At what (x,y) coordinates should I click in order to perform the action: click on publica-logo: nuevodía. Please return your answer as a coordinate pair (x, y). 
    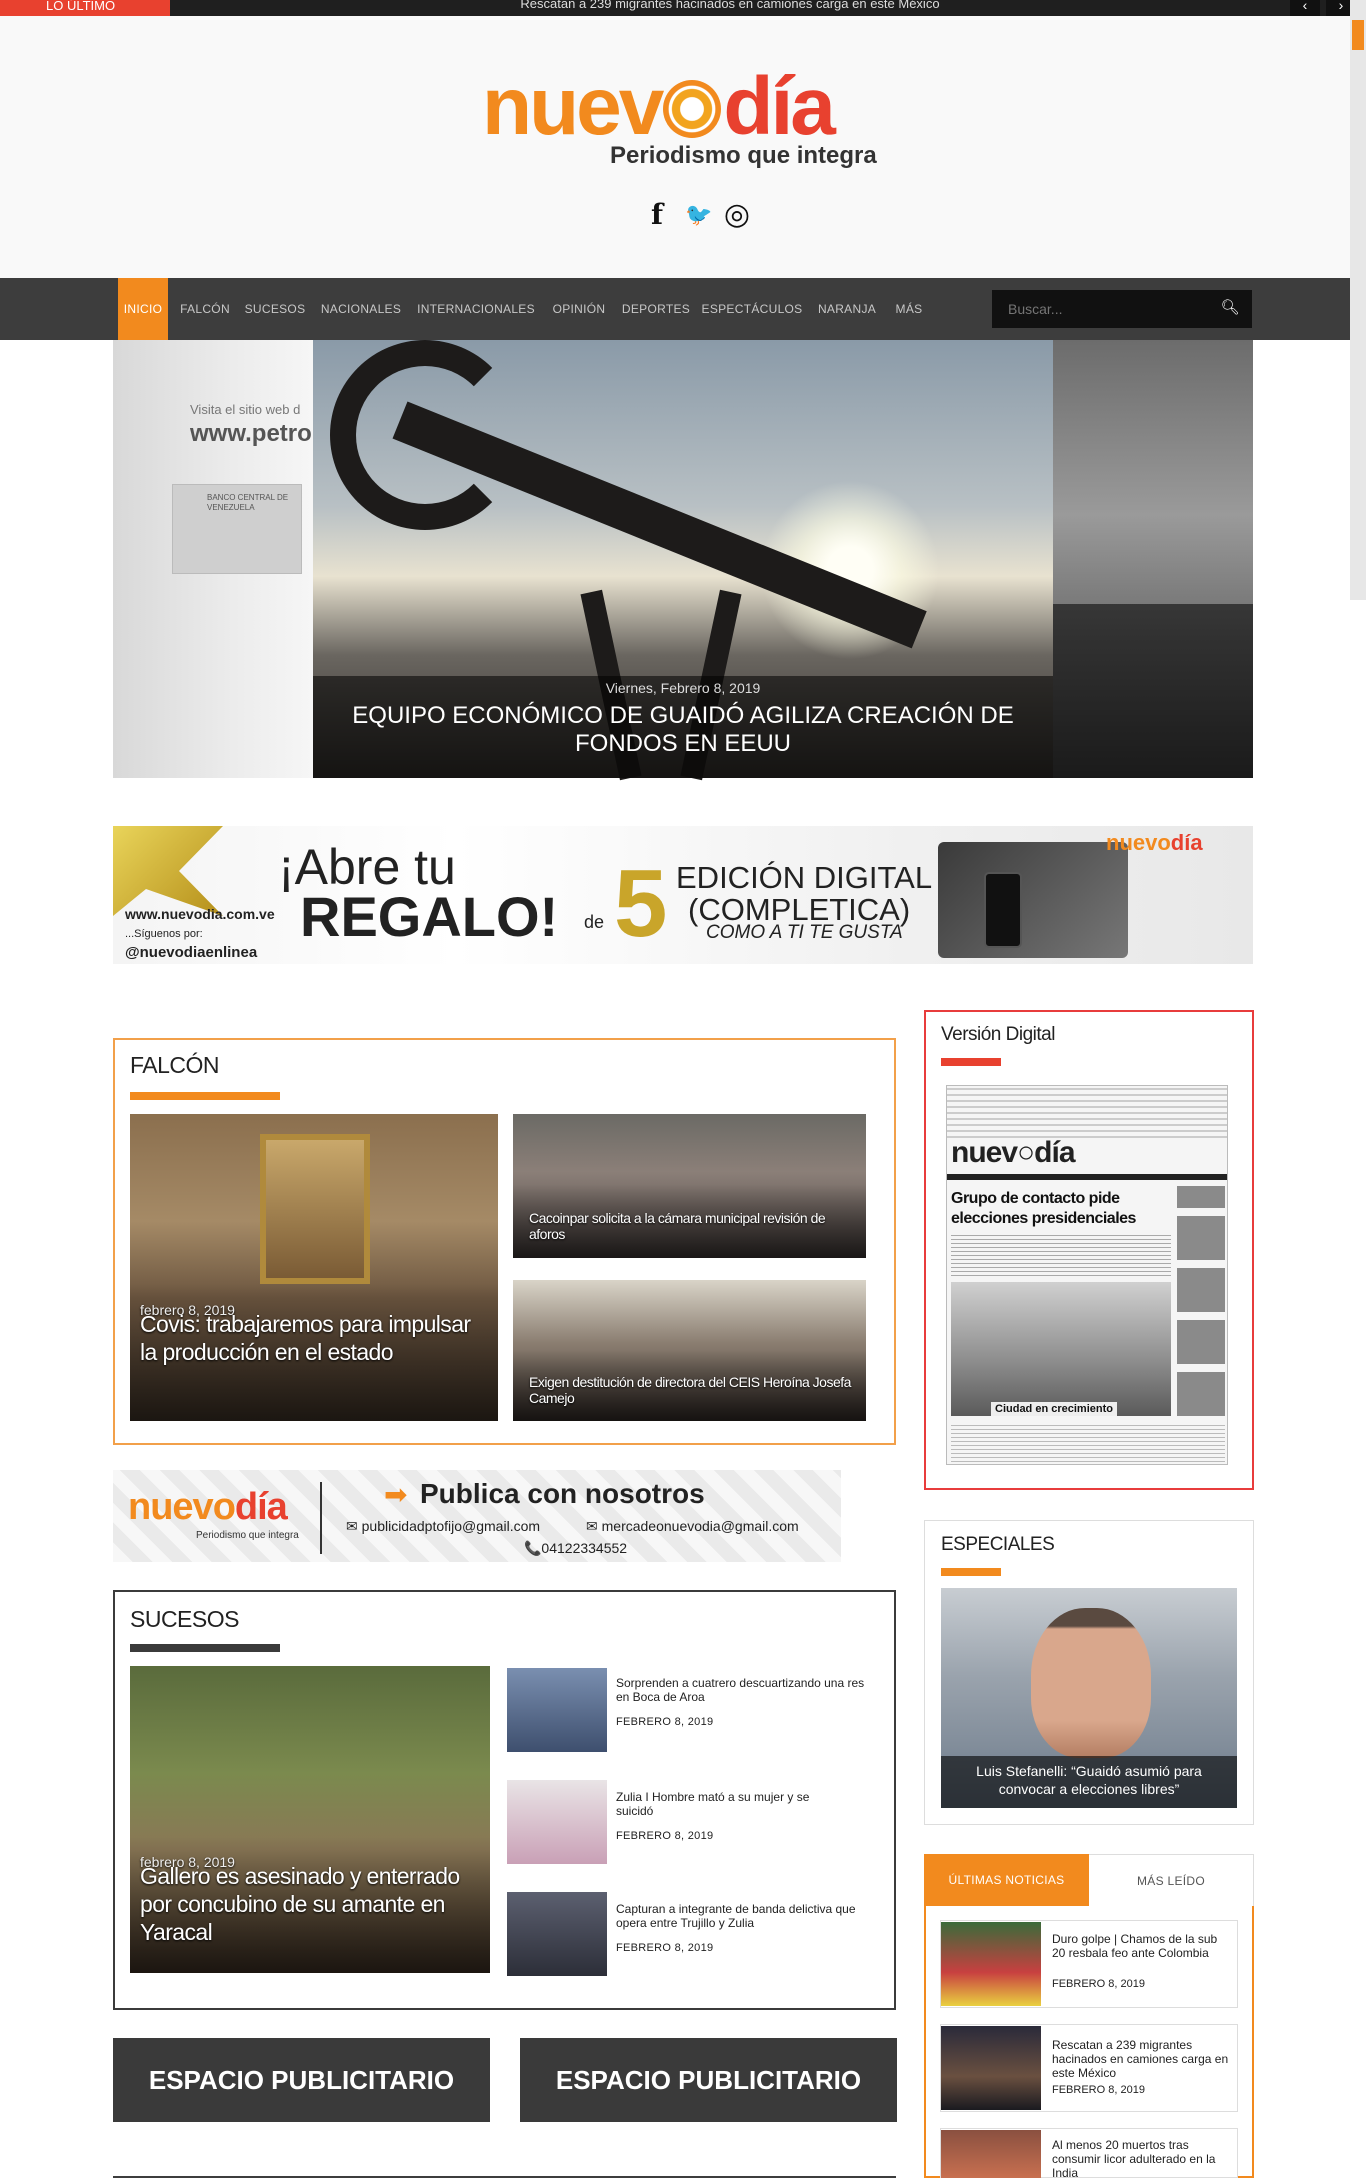
    Looking at the image, I should click on (208, 1507).